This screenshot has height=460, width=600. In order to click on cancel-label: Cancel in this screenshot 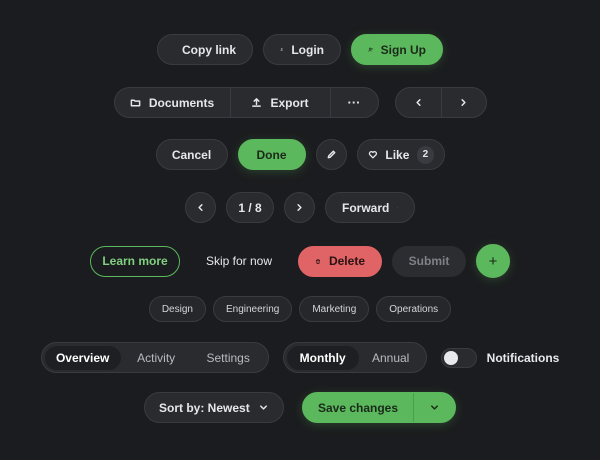, I will do `click(191, 154)`.